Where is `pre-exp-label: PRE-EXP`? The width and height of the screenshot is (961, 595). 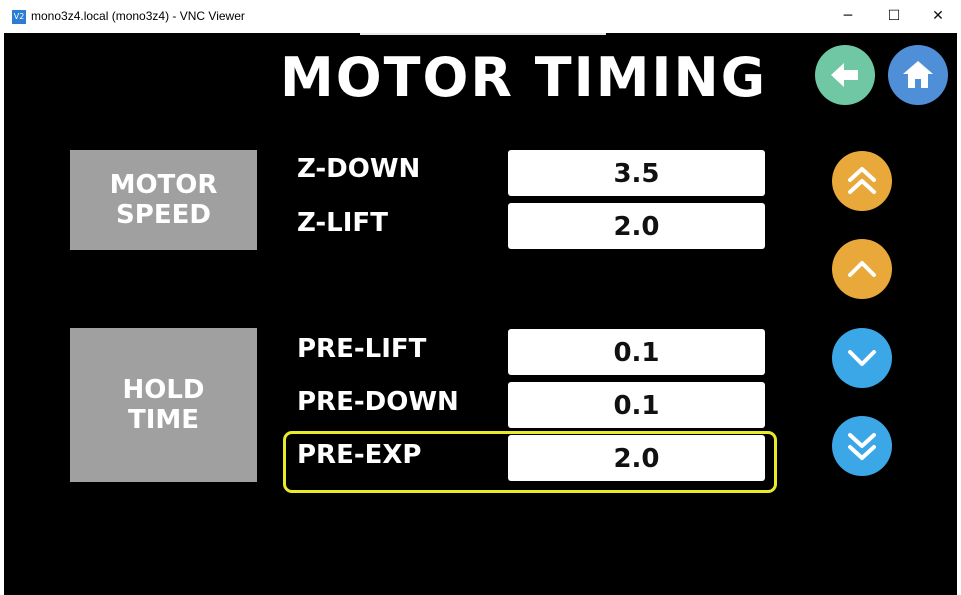
pre-exp-label: PRE-EXP is located at coordinates (359, 455).